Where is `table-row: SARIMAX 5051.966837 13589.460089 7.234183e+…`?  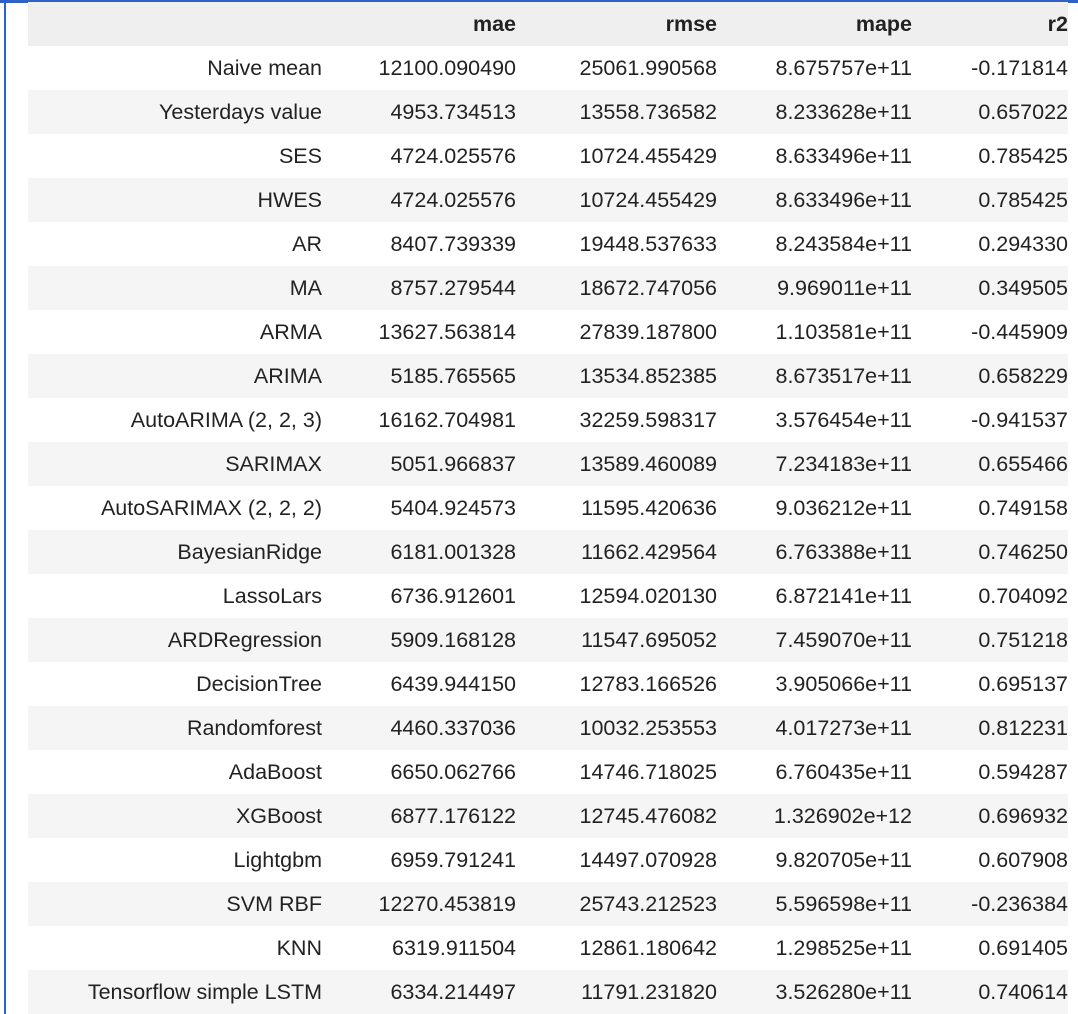 table-row: SARIMAX 5051.966837 13589.460089 7.234183e+… is located at coordinates (548, 464).